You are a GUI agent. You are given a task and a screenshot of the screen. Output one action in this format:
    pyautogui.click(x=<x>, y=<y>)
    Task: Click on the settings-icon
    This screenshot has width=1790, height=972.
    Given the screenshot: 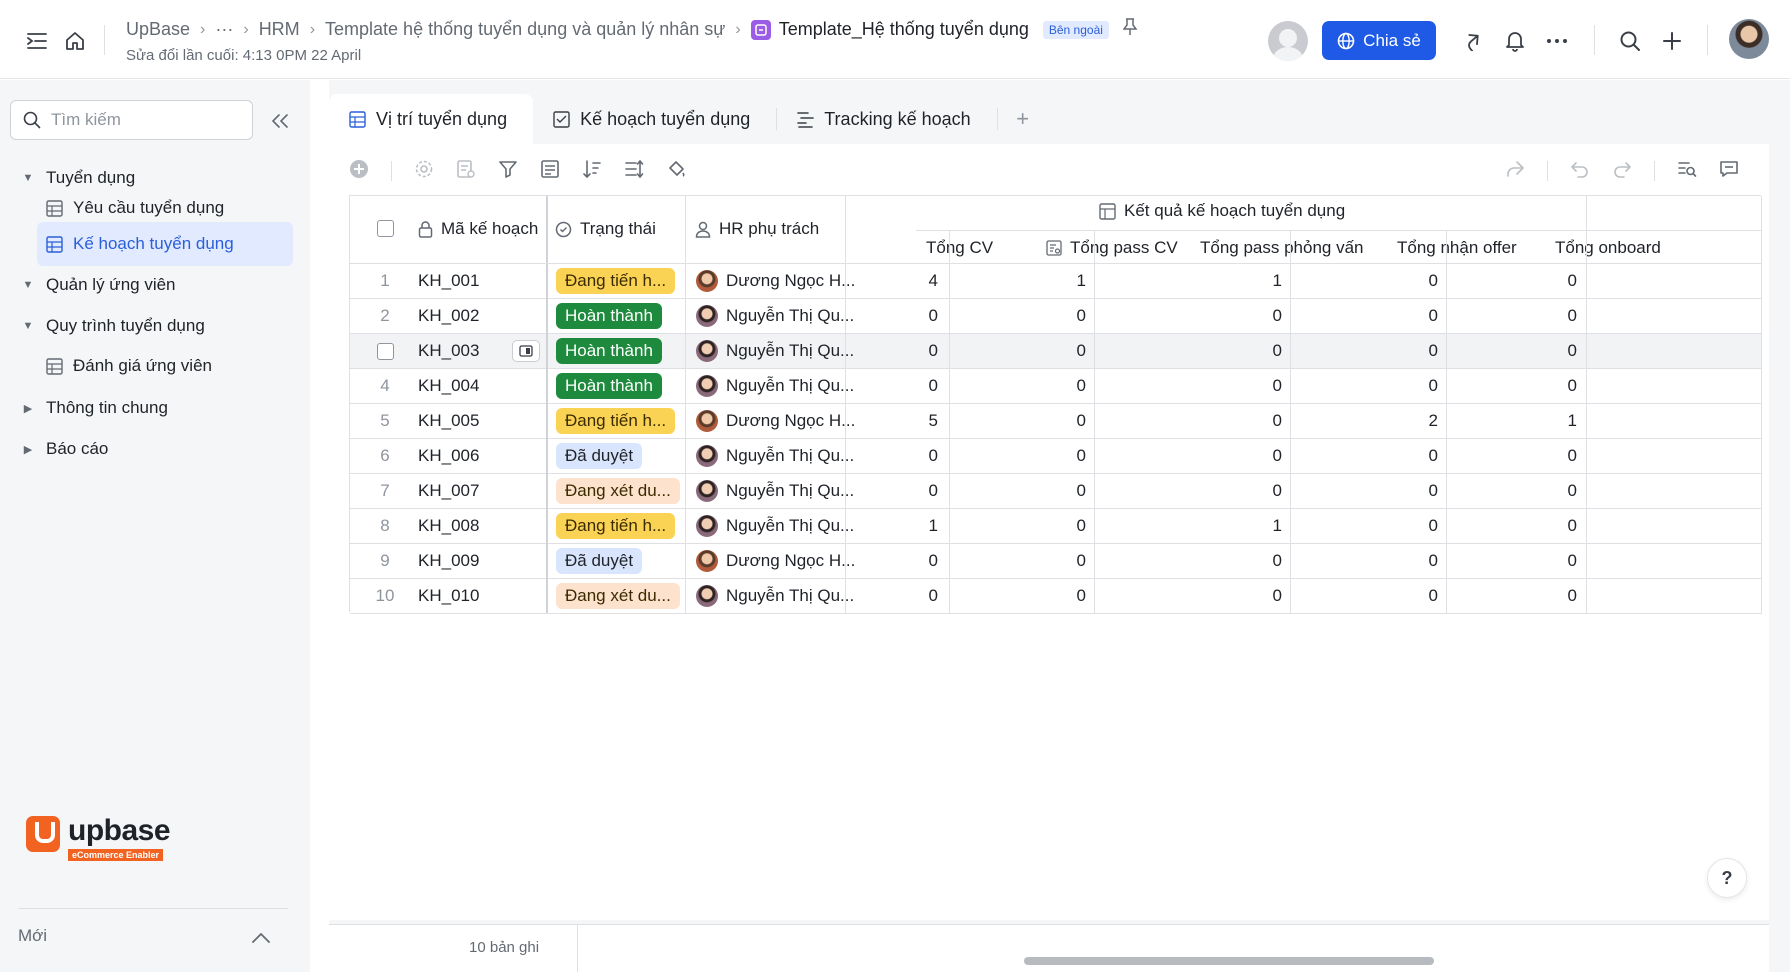 What is the action you would take?
    pyautogui.click(x=424, y=171)
    